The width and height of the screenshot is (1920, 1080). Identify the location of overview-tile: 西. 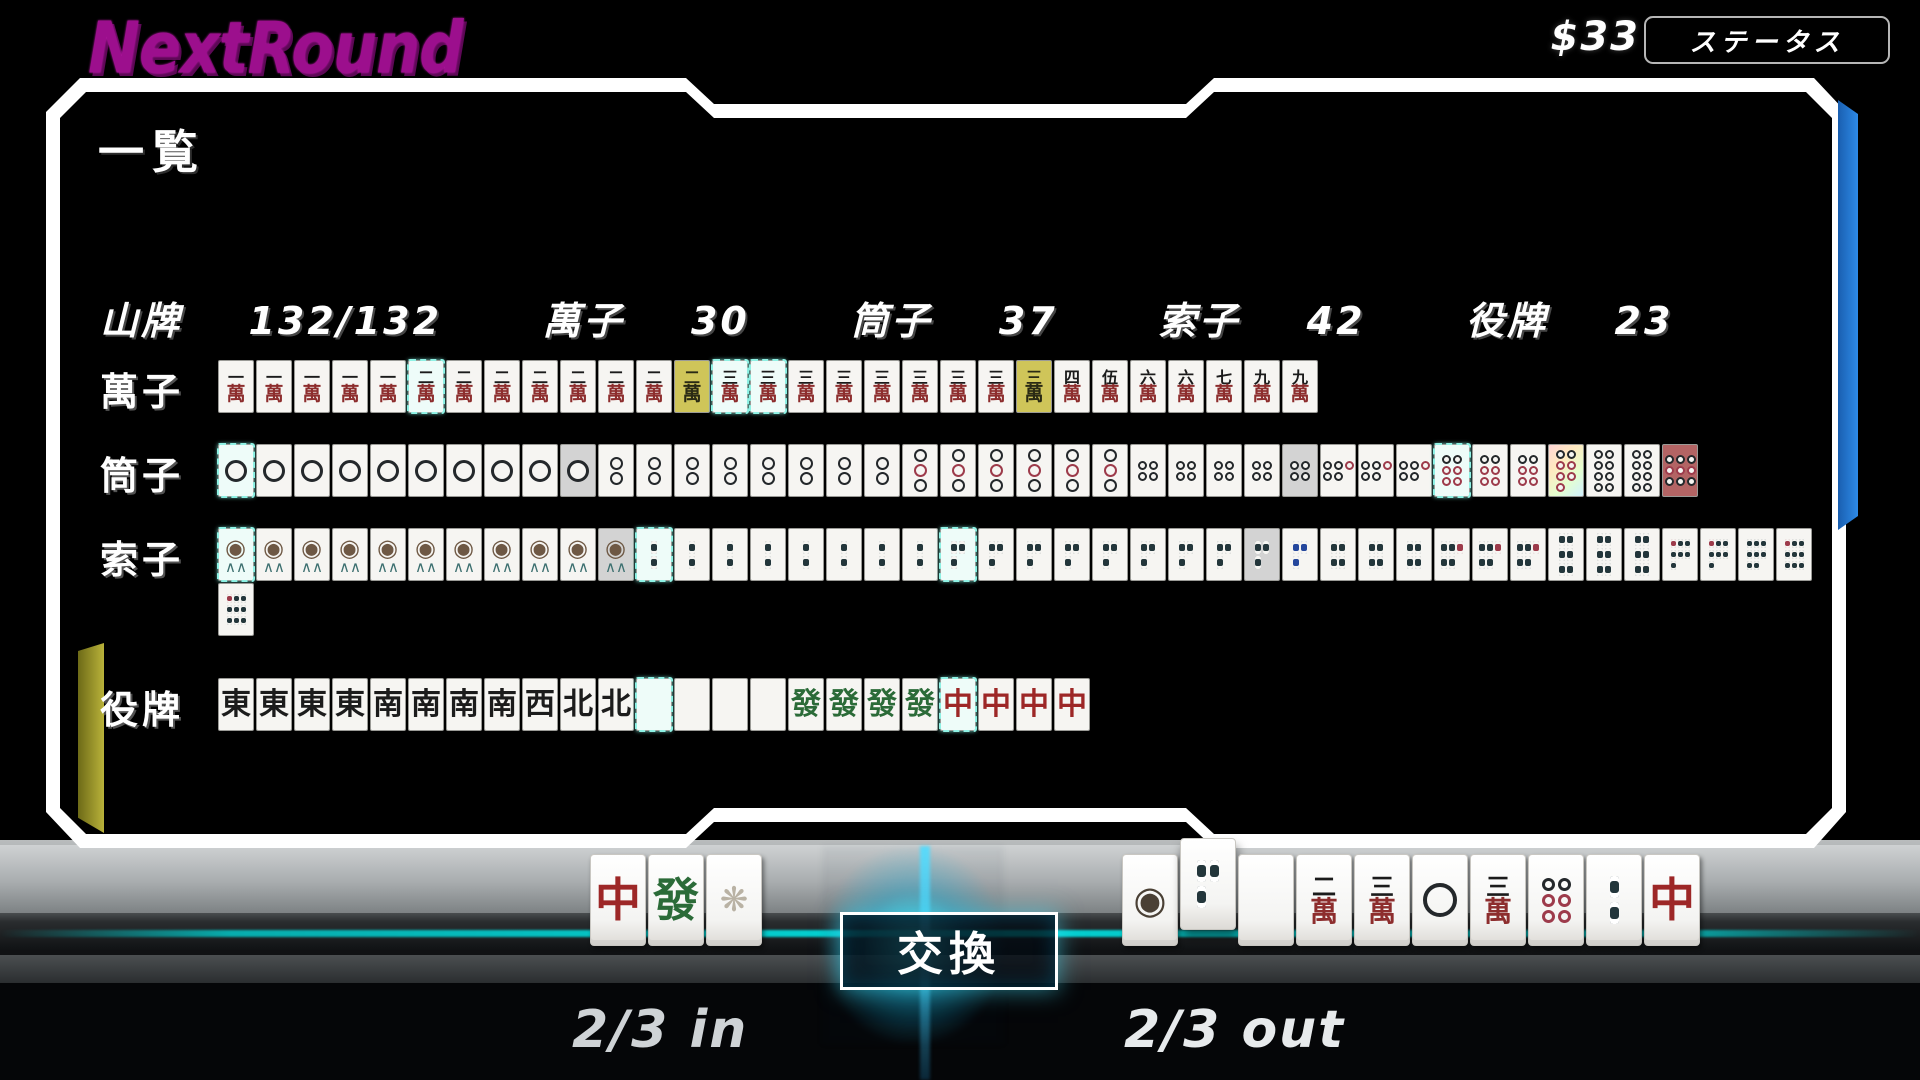
(540, 704).